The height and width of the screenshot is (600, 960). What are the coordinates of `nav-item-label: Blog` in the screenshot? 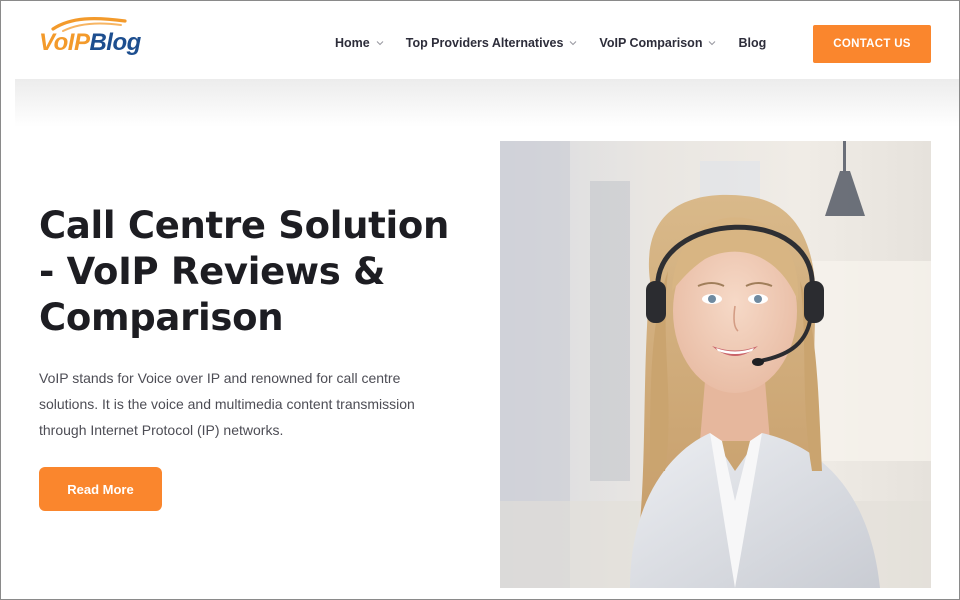 It's located at (752, 43).